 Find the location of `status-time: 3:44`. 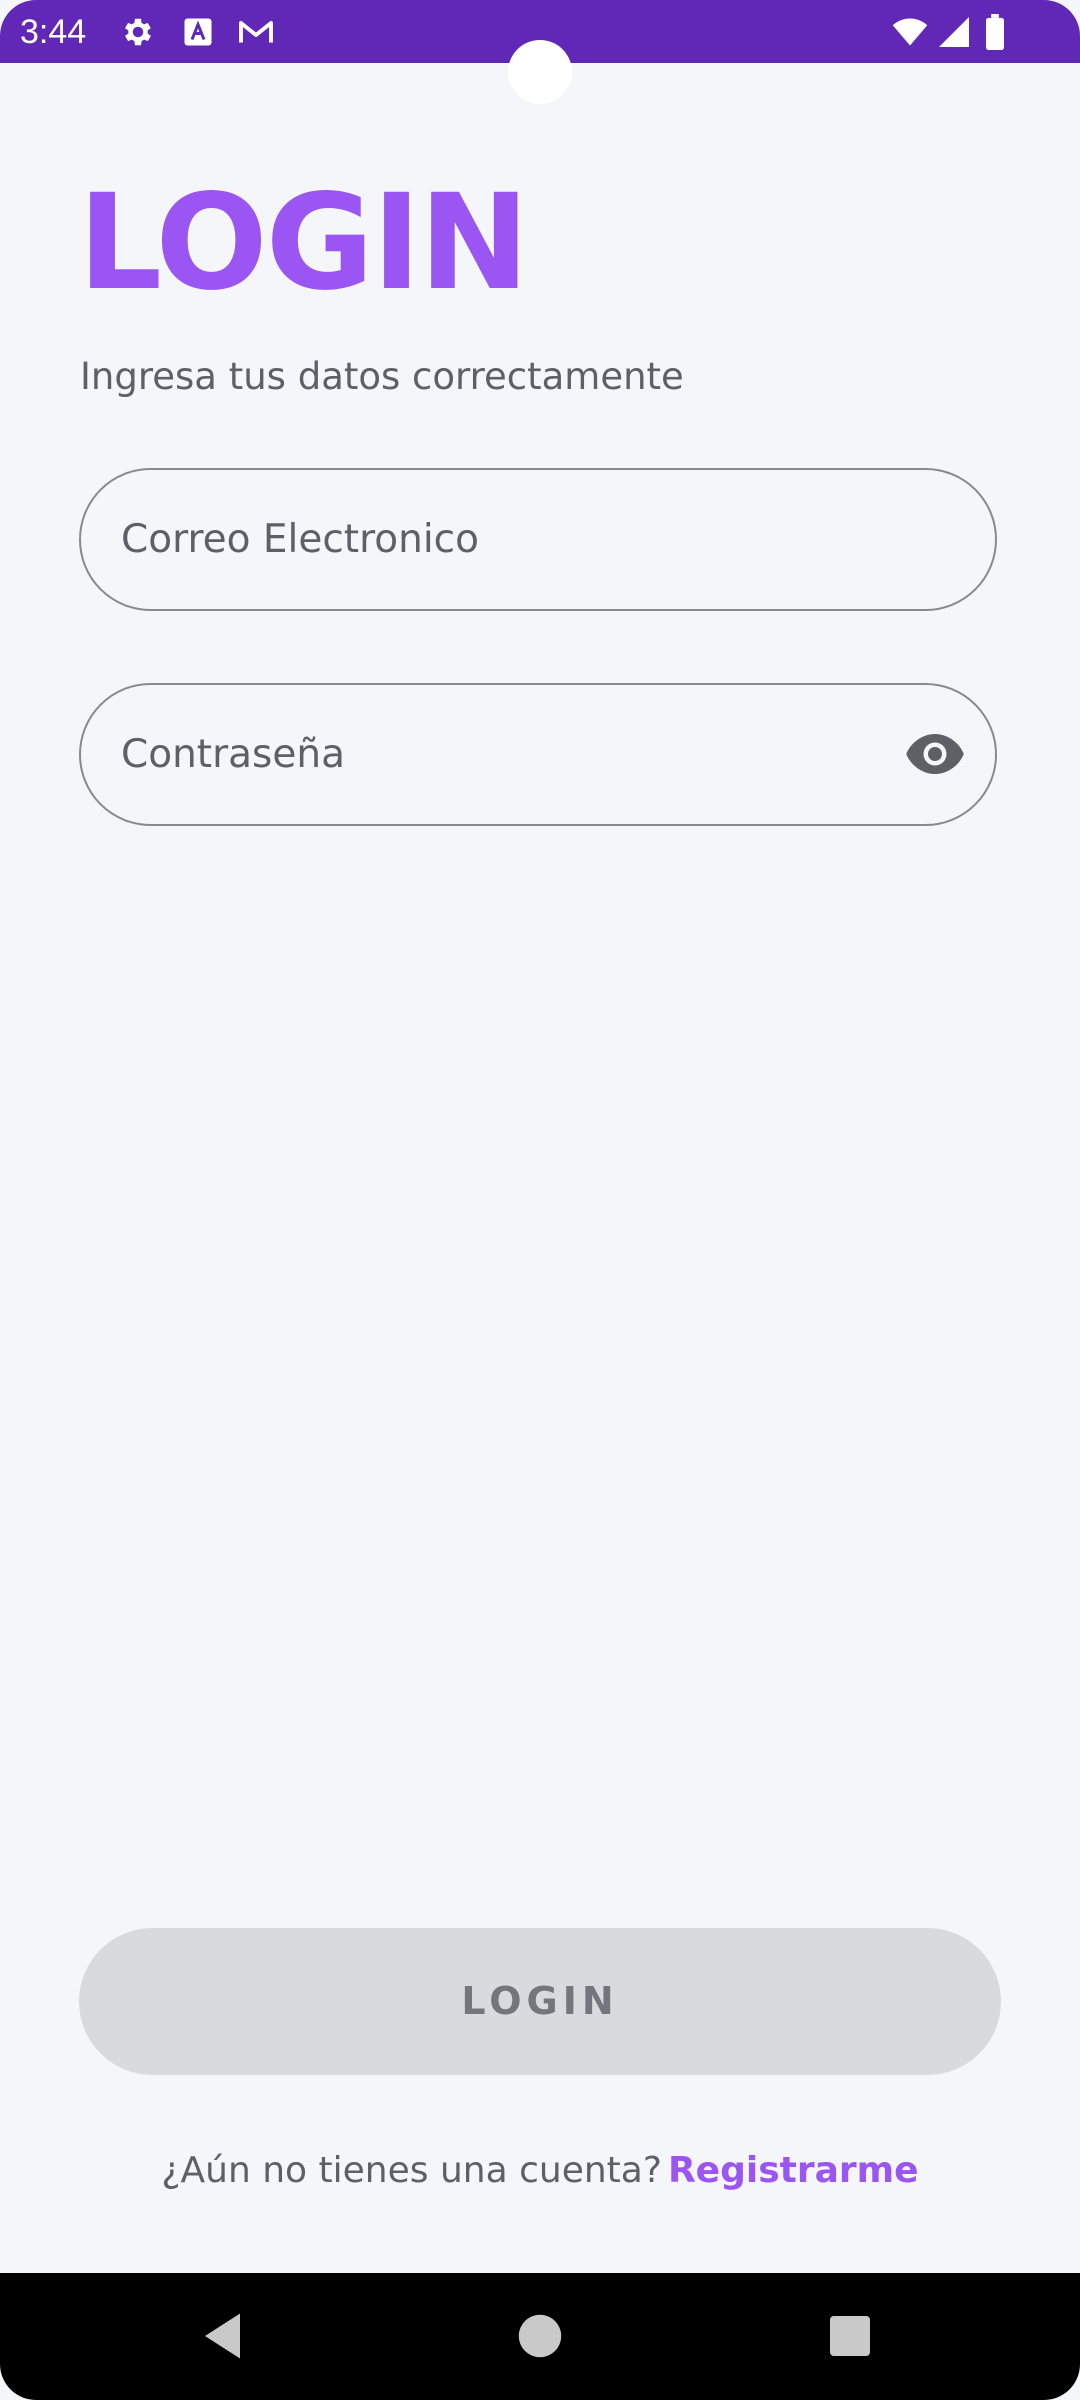

status-time: 3:44 is located at coordinates (53, 32).